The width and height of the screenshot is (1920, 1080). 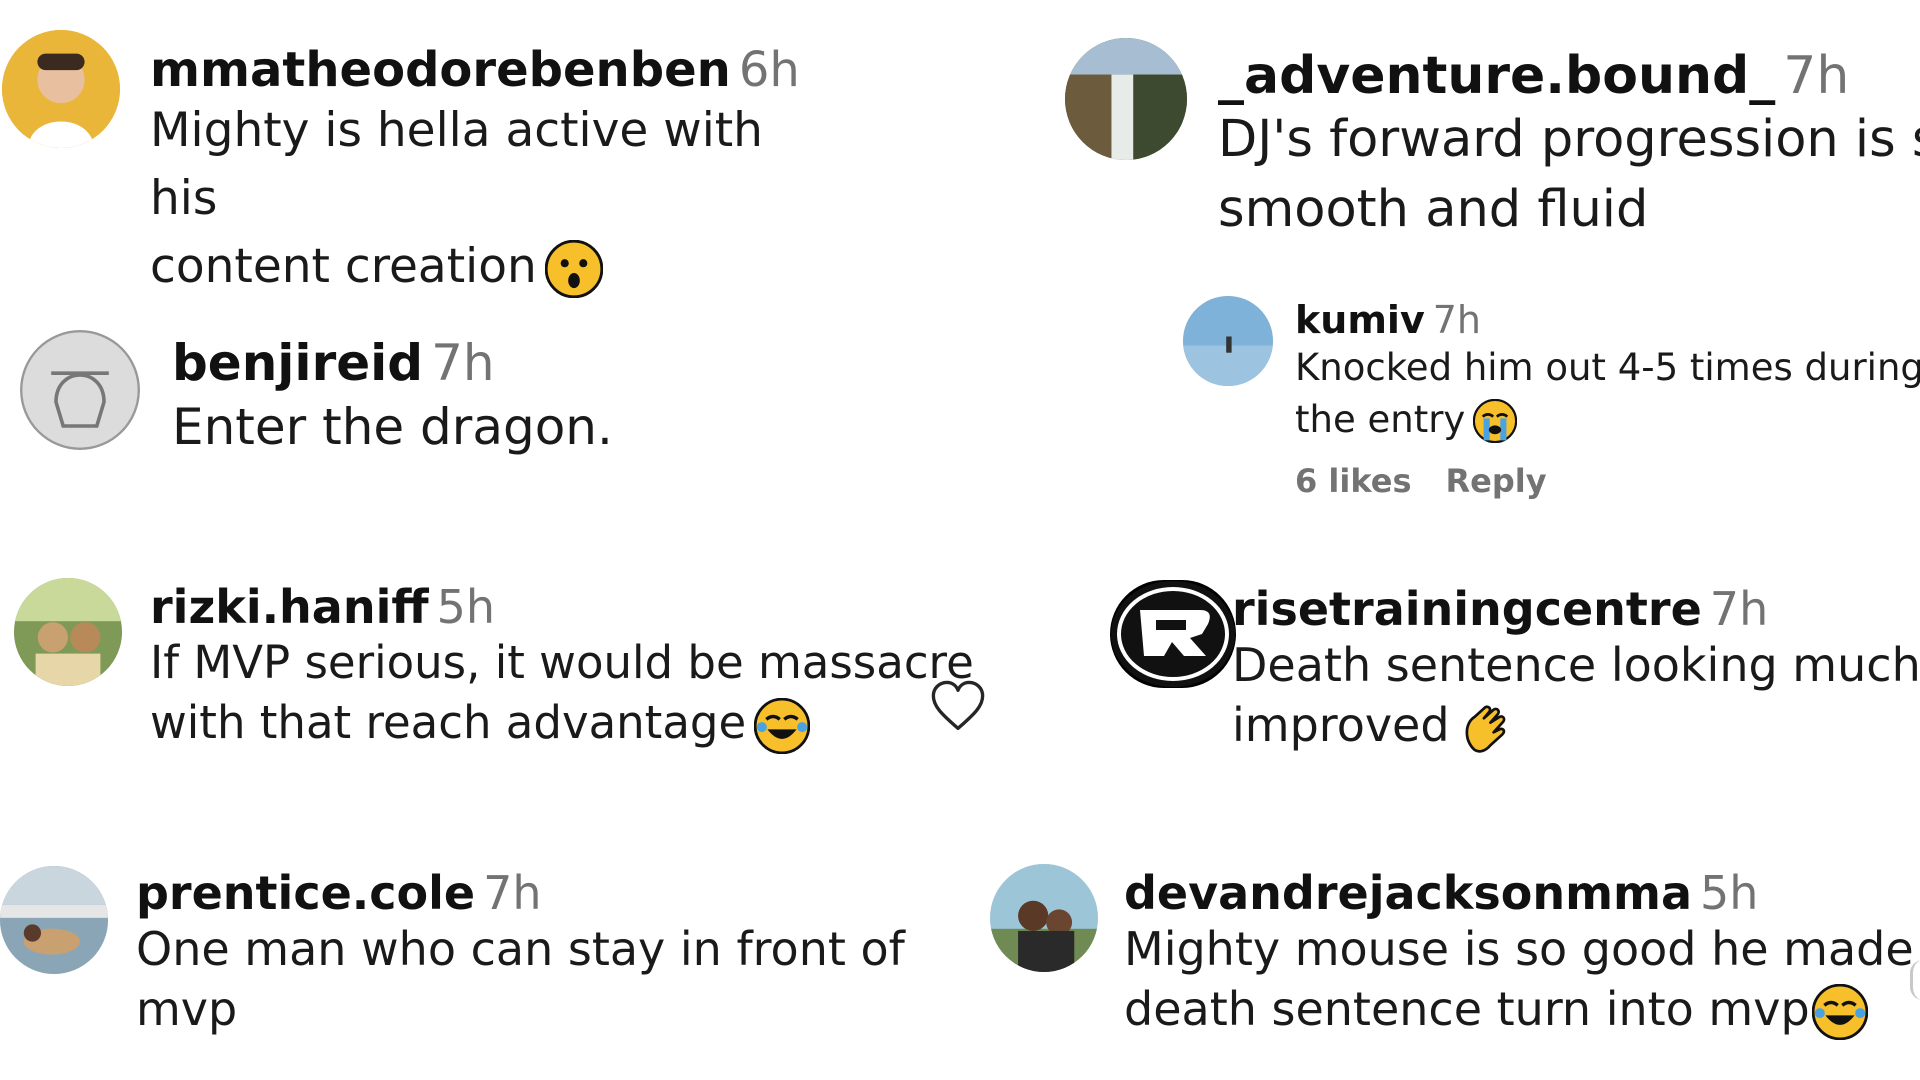 What do you see at coordinates (1467, 1008) in the screenshot?
I see `comment-text-line: death sentence turn into mvp` at bounding box center [1467, 1008].